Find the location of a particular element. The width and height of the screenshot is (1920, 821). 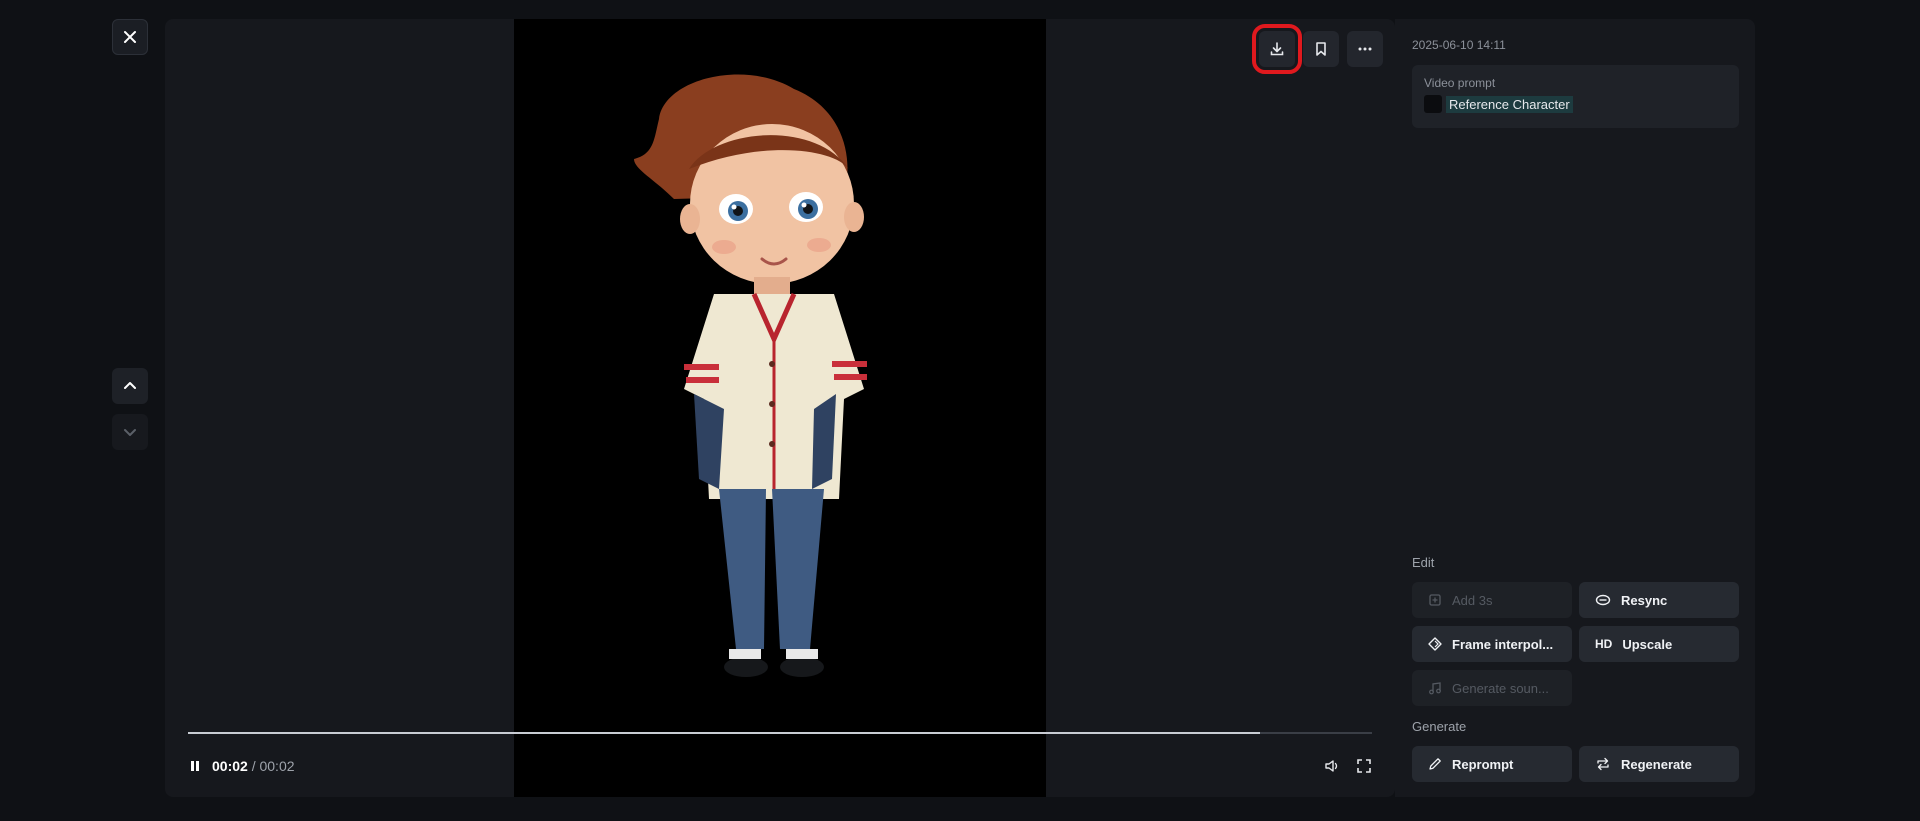

progress-bar is located at coordinates (780, 733).